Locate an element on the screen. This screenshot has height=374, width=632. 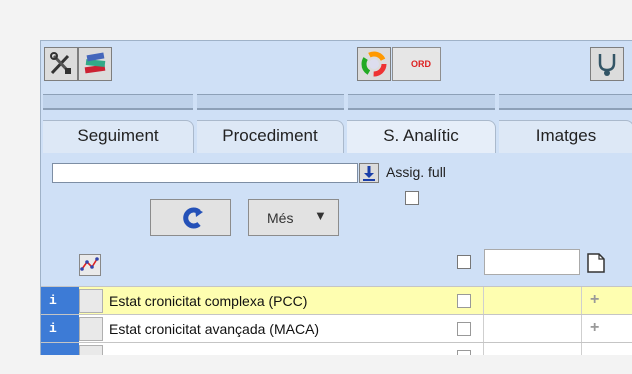
refresh-button is located at coordinates (190, 217).